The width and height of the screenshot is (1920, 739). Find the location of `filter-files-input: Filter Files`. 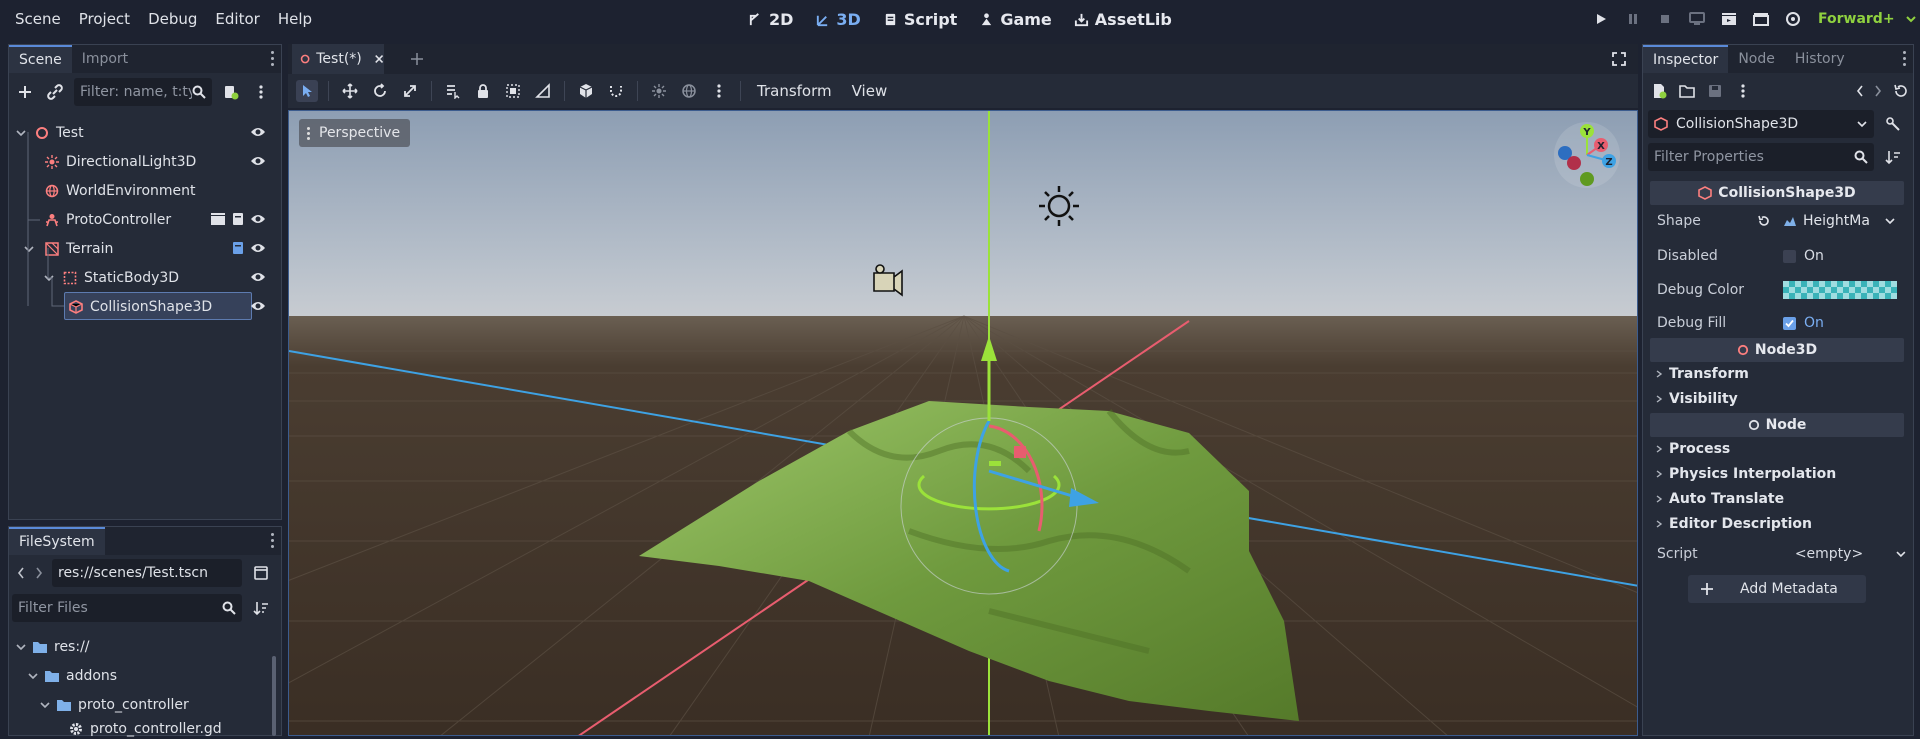

filter-files-input: Filter Files is located at coordinates (127, 608).